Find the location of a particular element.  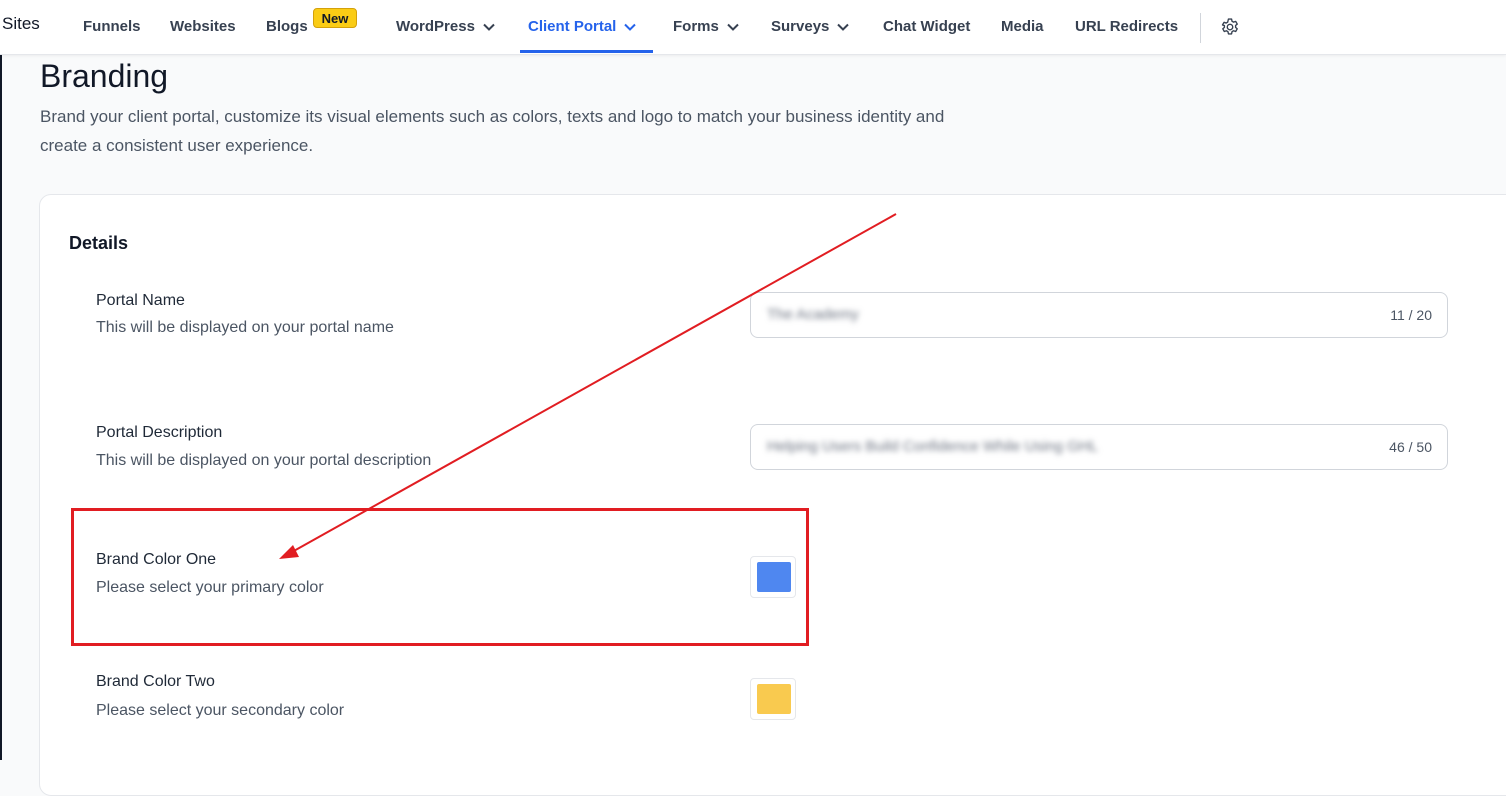

nav-item-label: Surveys is located at coordinates (800, 26).